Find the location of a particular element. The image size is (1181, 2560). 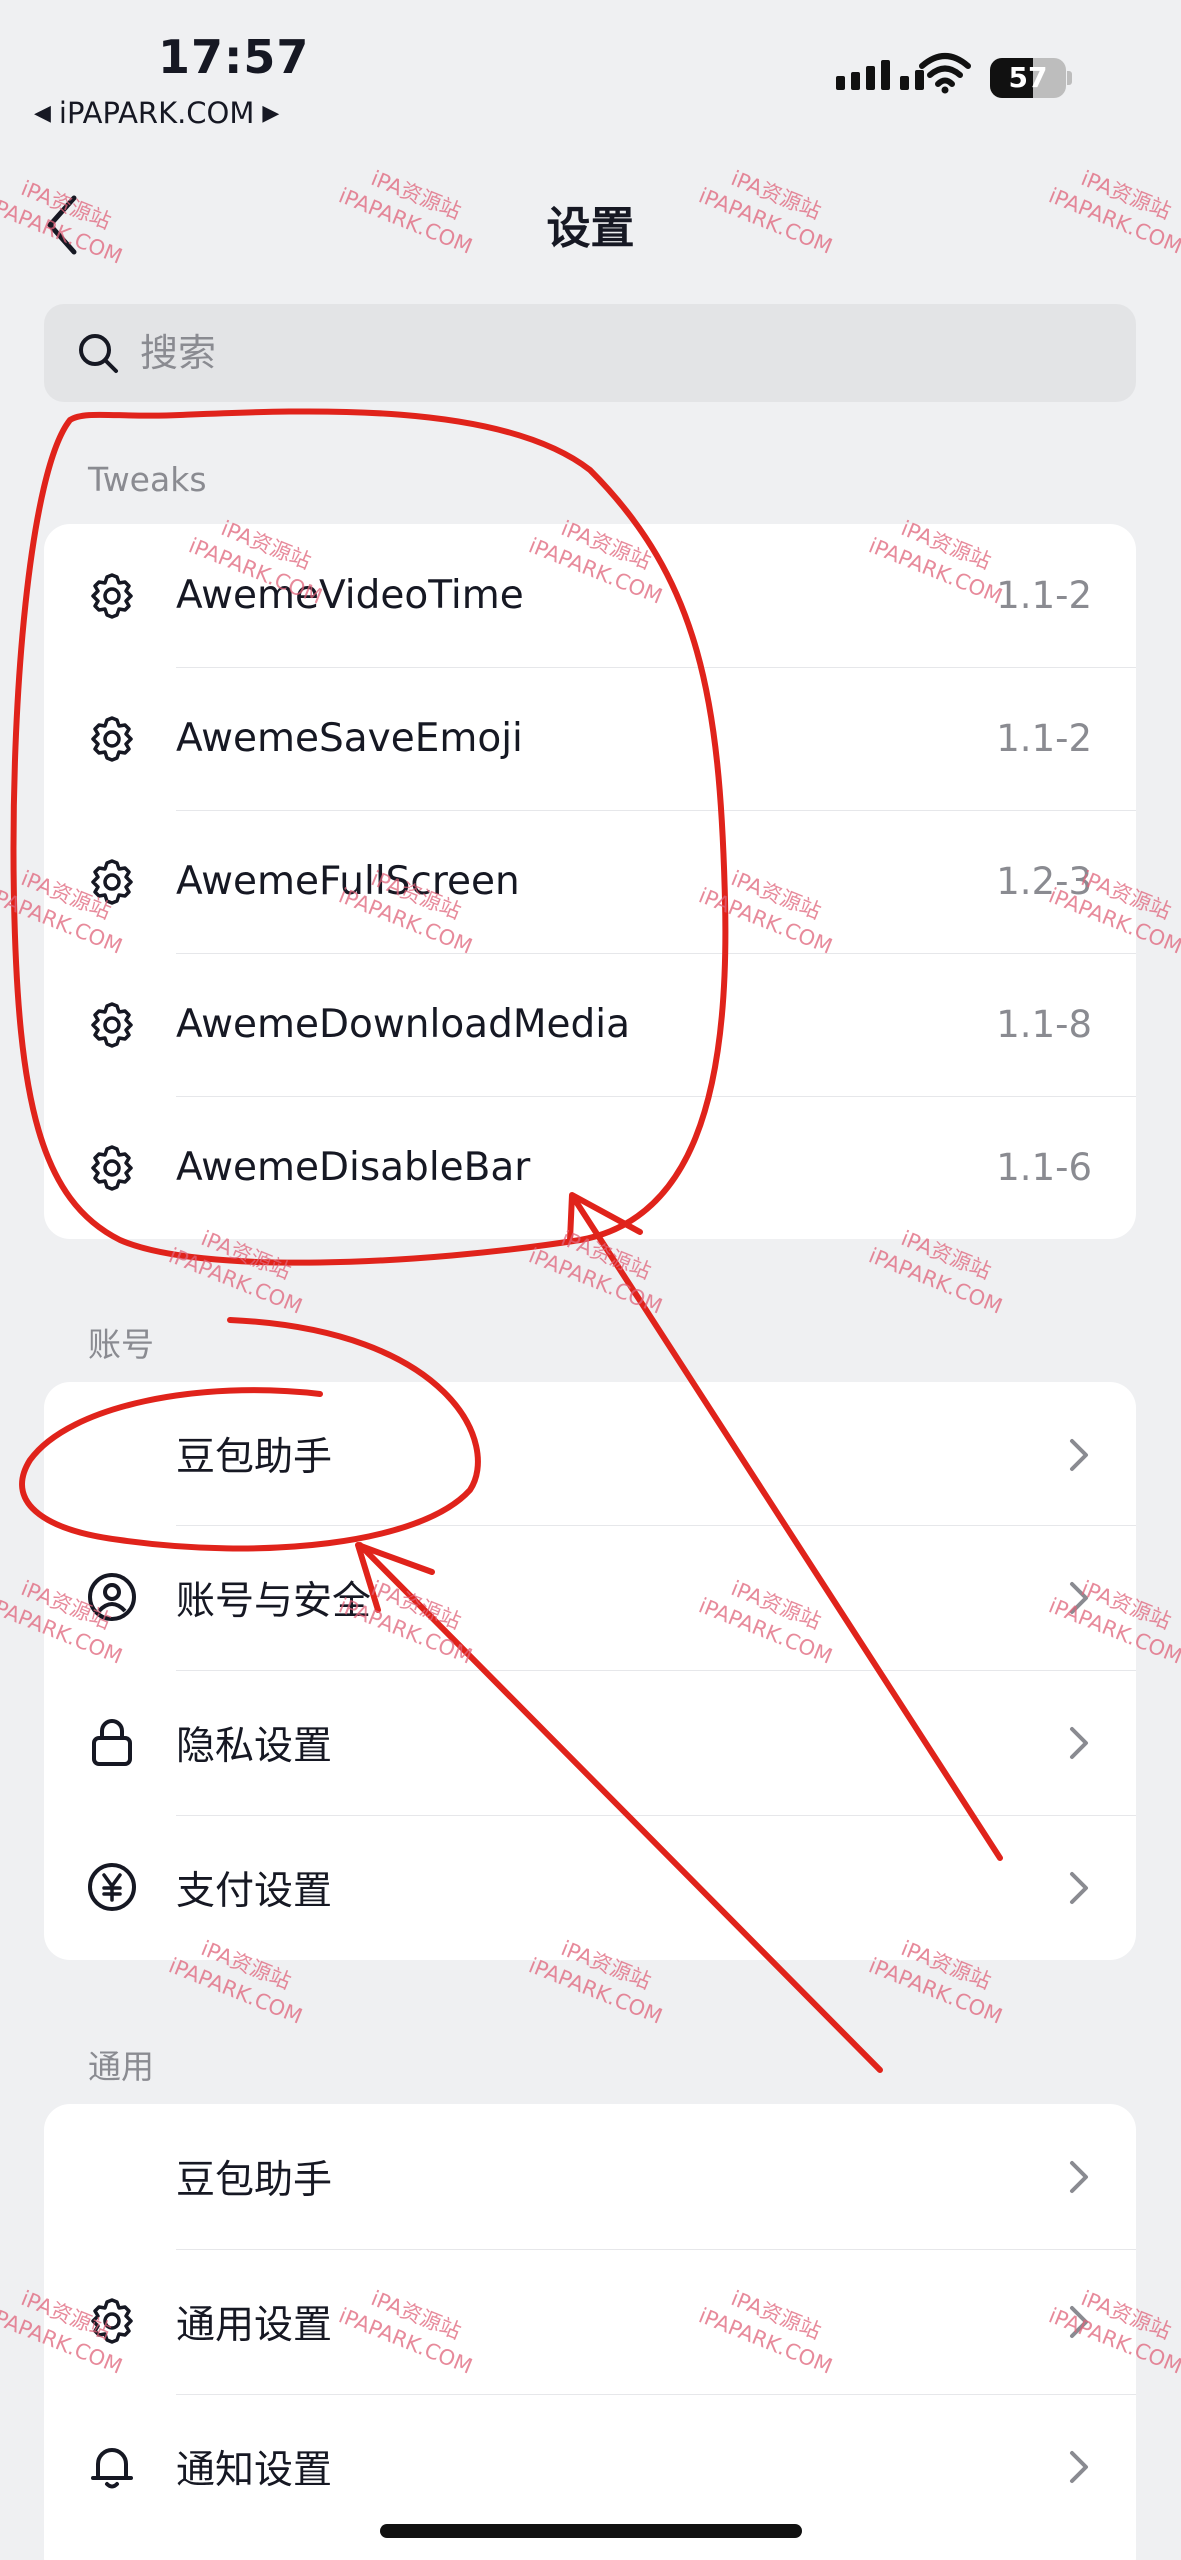

section-label-tweaks: Tweaks is located at coordinates (147, 479).